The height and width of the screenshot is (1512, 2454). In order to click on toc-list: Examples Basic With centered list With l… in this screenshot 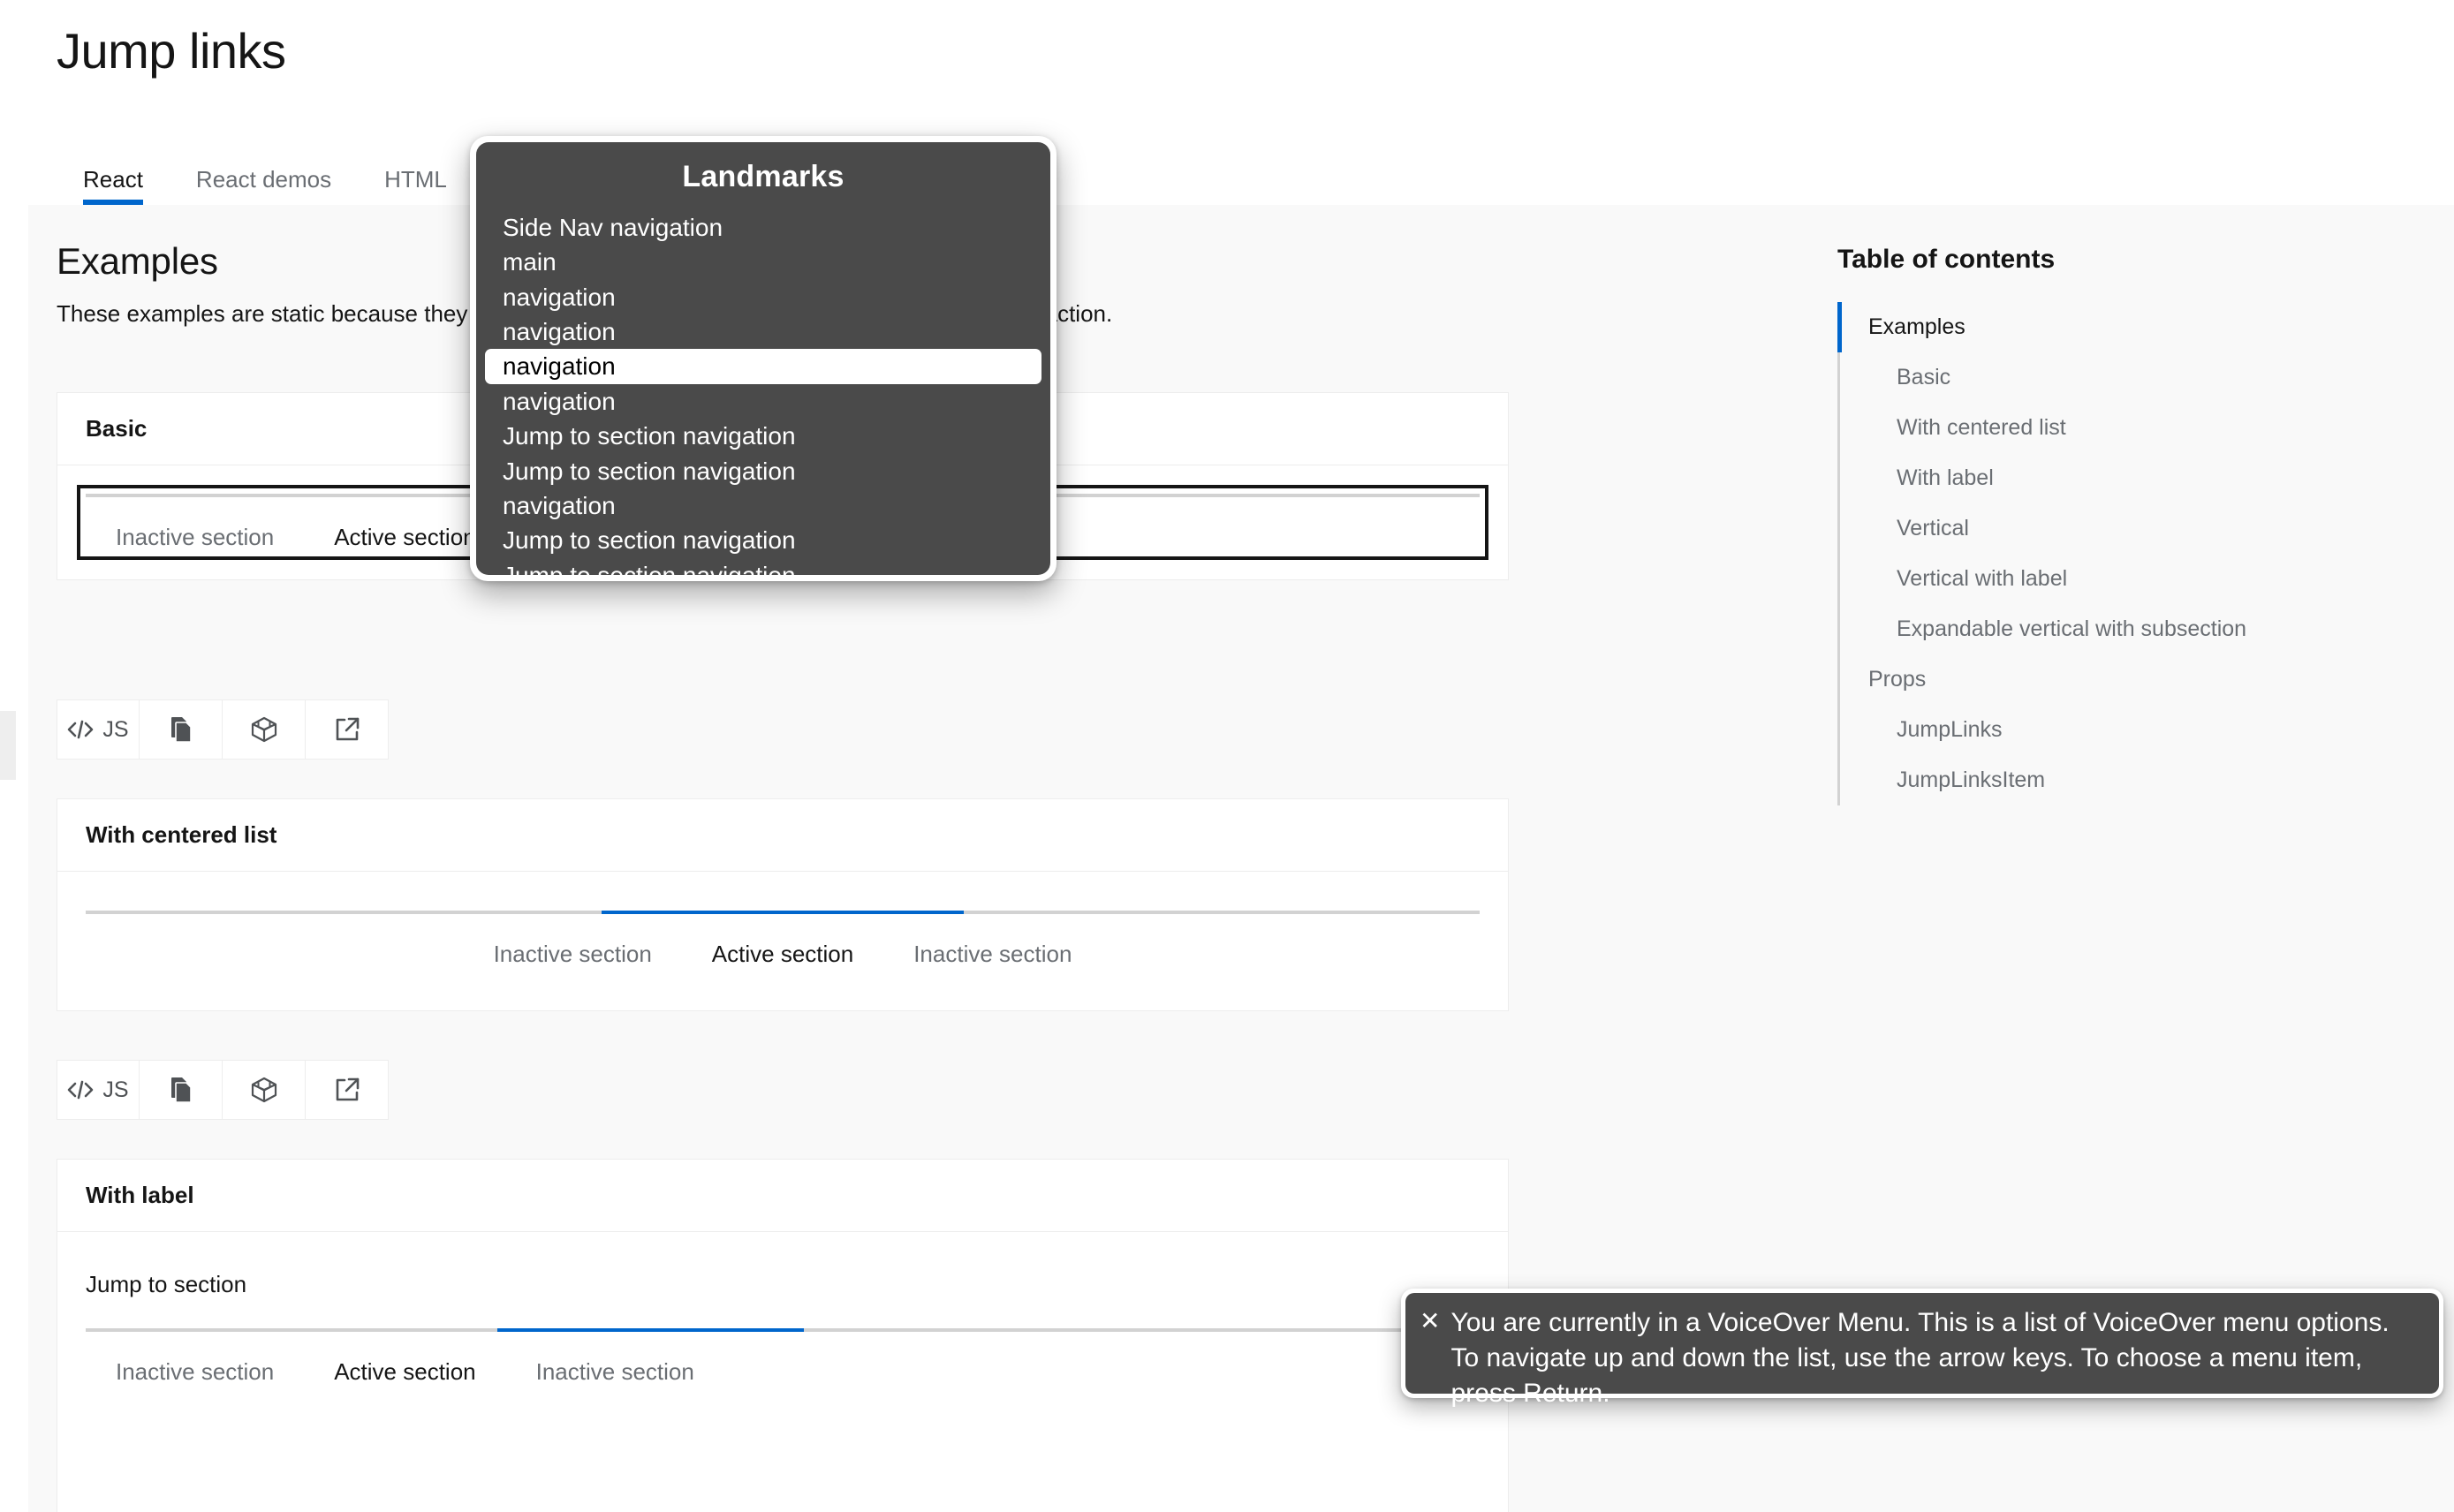, I will do `click(2120, 554)`.